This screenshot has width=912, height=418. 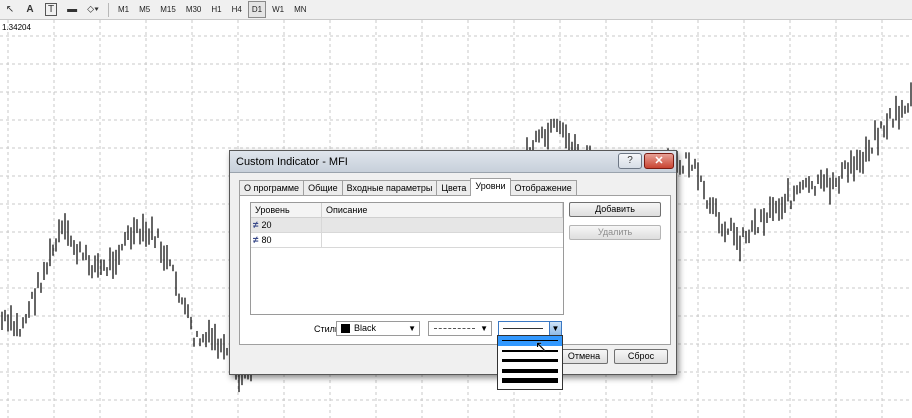 I want to click on mouse-pointer-icon: ↖, so click(x=541, y=346).